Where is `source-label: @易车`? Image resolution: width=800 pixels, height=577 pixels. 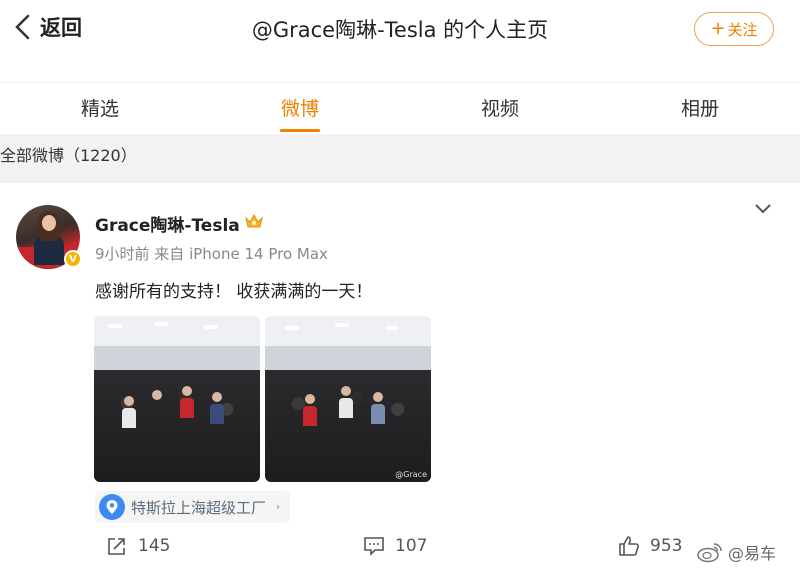
source-label: @易车 is located at coordinates (752, 553).